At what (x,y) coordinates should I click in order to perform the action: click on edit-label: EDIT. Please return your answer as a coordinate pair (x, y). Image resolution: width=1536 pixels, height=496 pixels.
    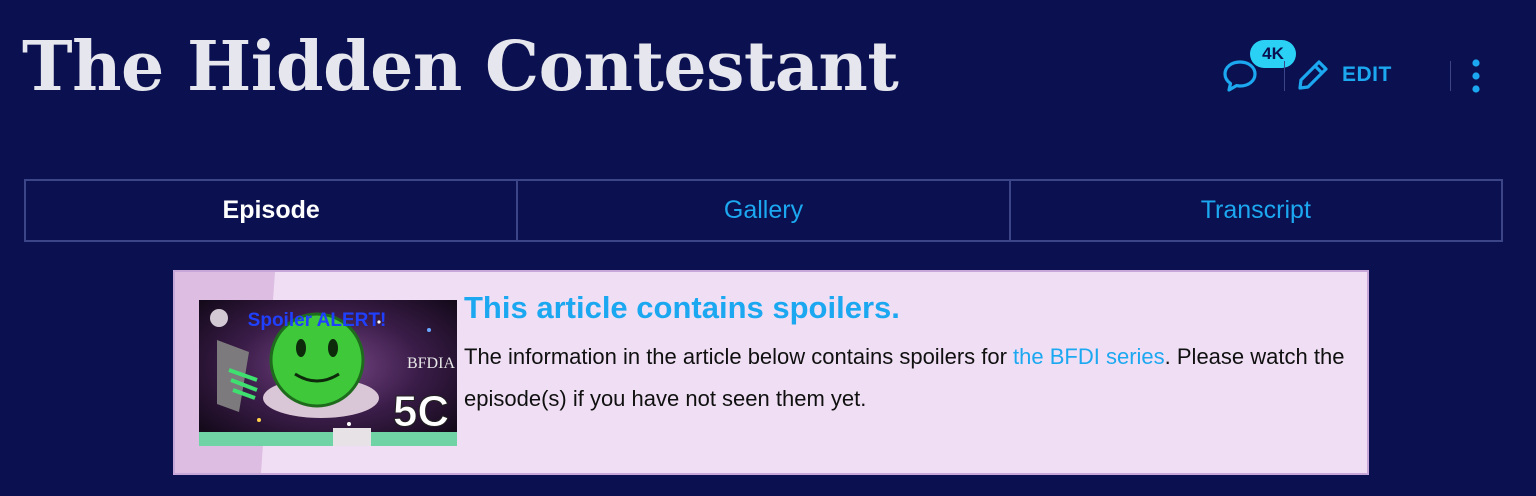
    Looking at the image, I should click on (1367, 74).